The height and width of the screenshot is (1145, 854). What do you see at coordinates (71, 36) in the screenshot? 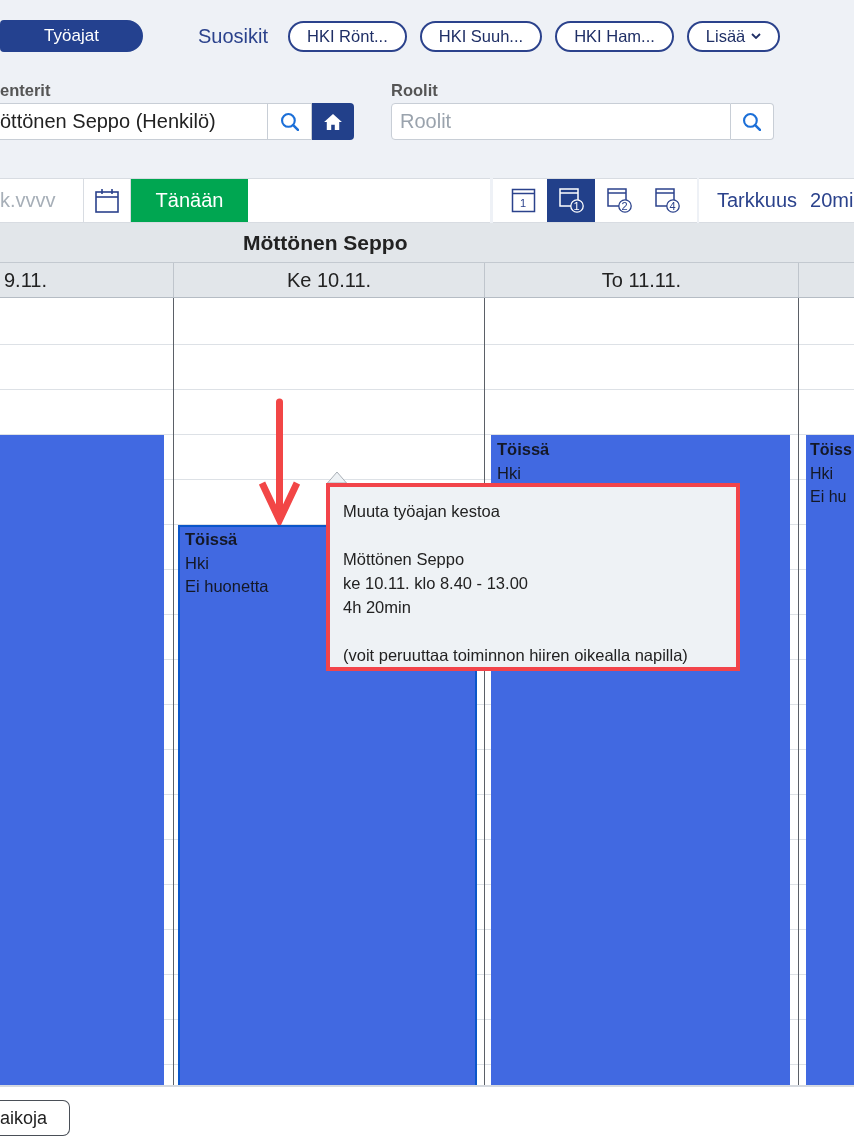
I see `nav-tab: Työajat` at bounding box center [71, 36].